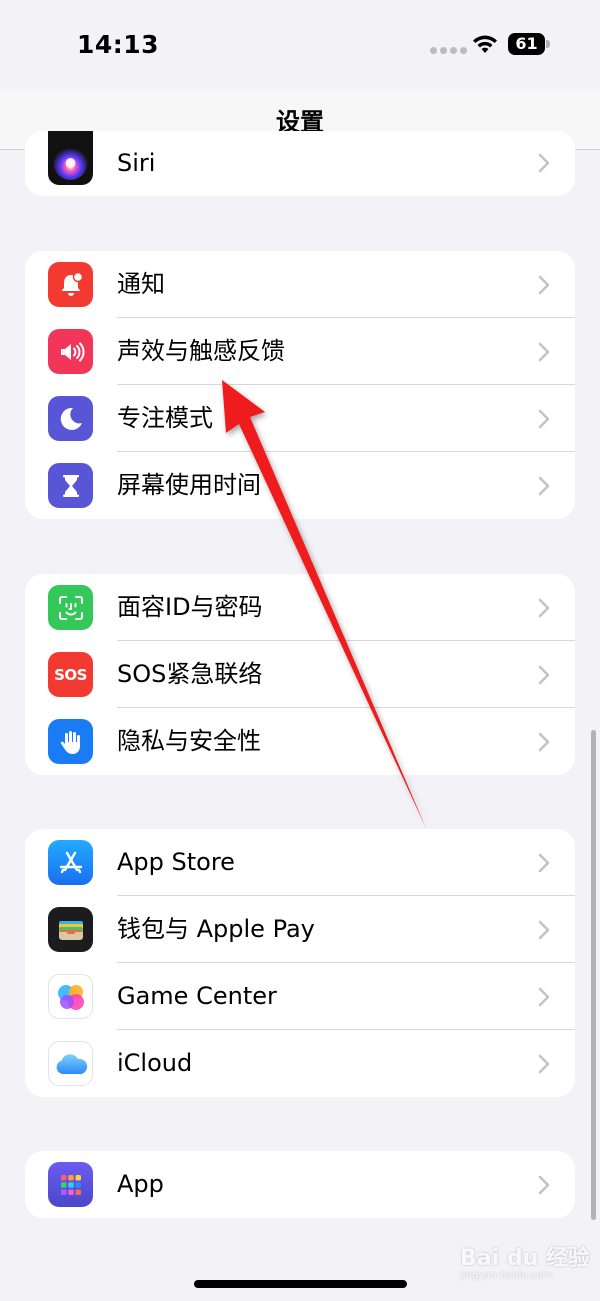 This screenshot has width=600, height=1301. What do you see at coordinates (201, 351) in the screenshot?
I see `settings-row-label: 声效与触感反馈` at bounding box center [201, 351].